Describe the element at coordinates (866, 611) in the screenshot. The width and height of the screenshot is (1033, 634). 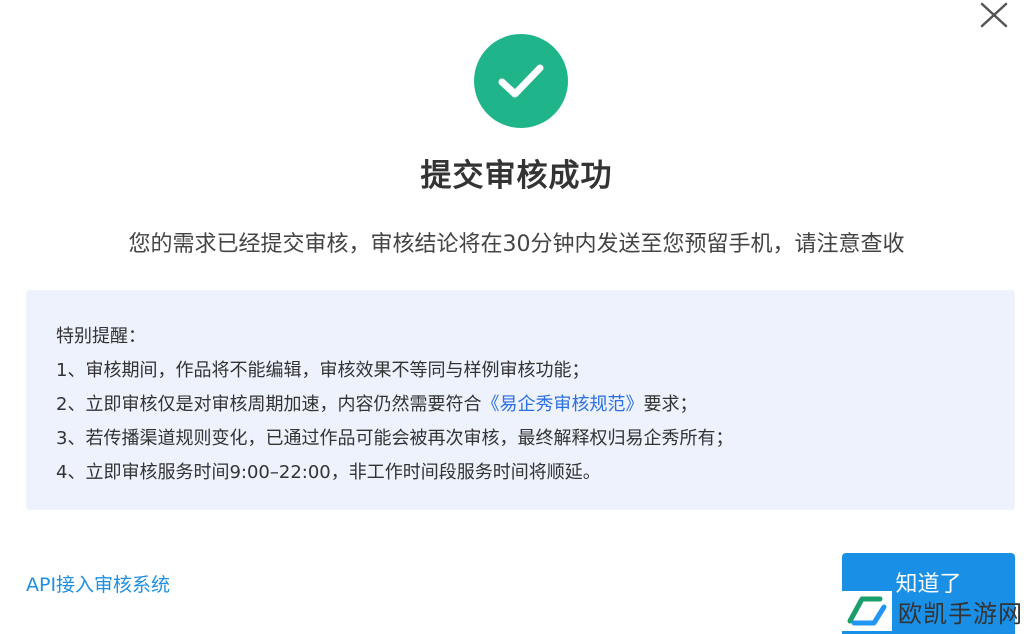
I see `watermark-logo-icon` at that location.